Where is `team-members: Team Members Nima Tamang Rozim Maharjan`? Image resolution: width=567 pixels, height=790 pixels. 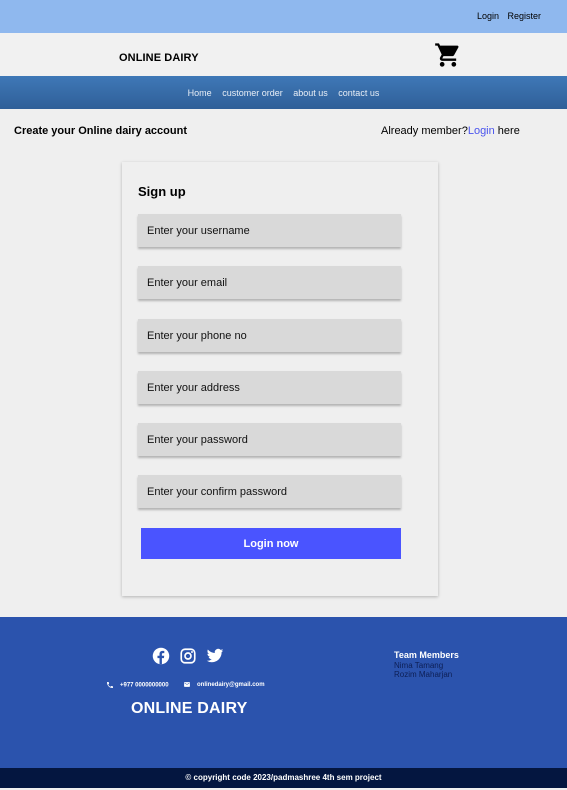 team-members: Team Members Nima Tamang Rozim Maharjan is located at coordinates (426, 664).